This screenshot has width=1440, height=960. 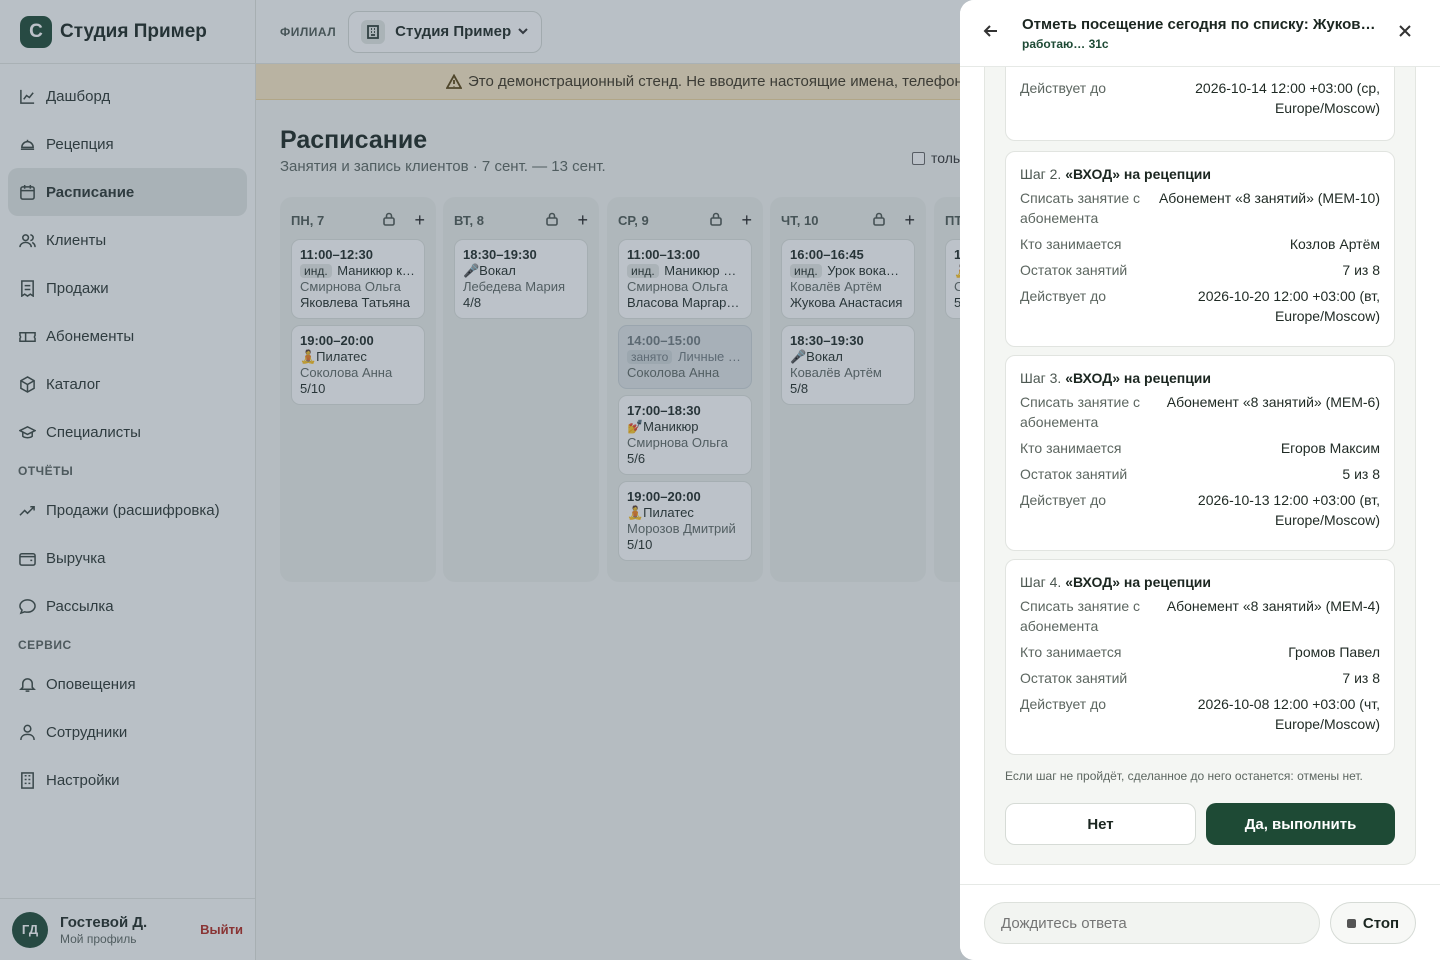 What do you see at coordinates (1330, 448) in the screenshot?
I see `row-value: Егоров Максим` at bounding box center [1330, 448].